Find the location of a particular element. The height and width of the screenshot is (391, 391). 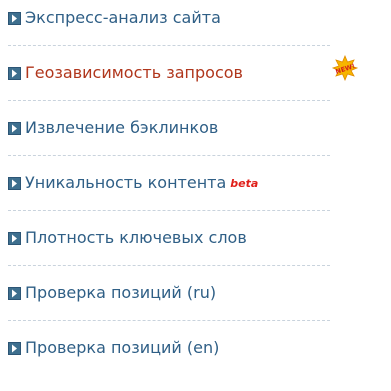

menu-link-content-uniqueness: Уникальность контента beta is located at coordinates (133, 183).